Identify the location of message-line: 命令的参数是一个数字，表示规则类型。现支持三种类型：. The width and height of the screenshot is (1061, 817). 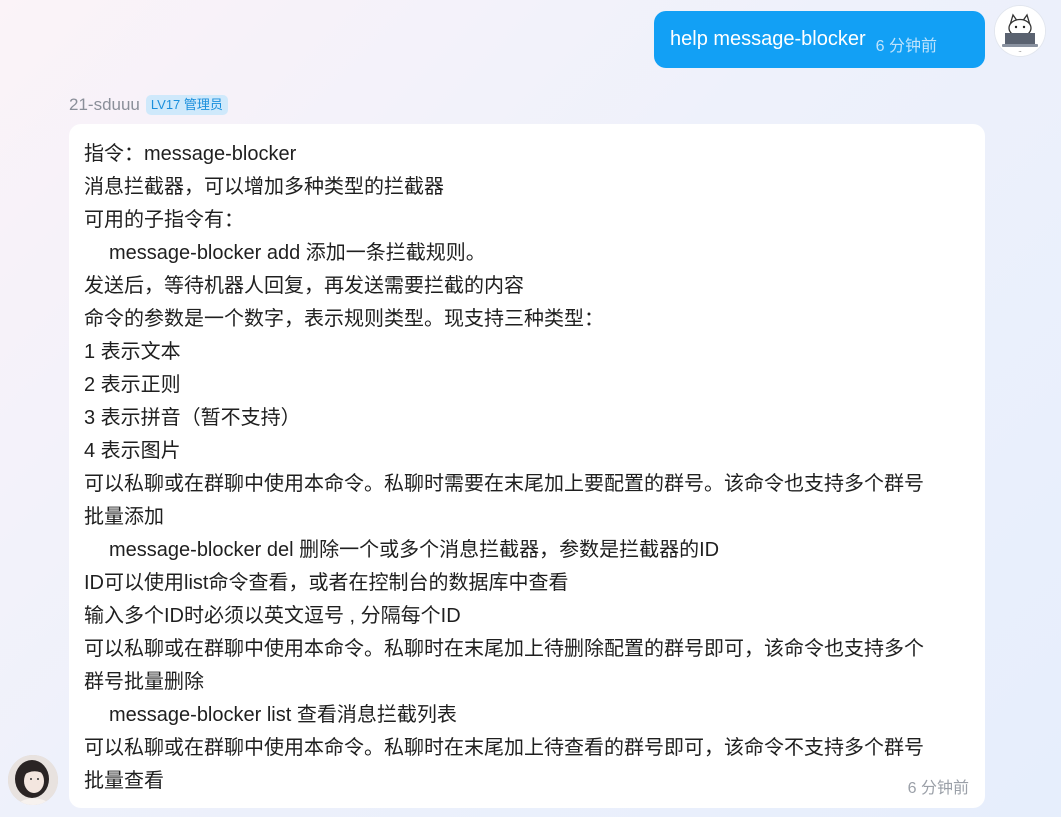
(344, 319).